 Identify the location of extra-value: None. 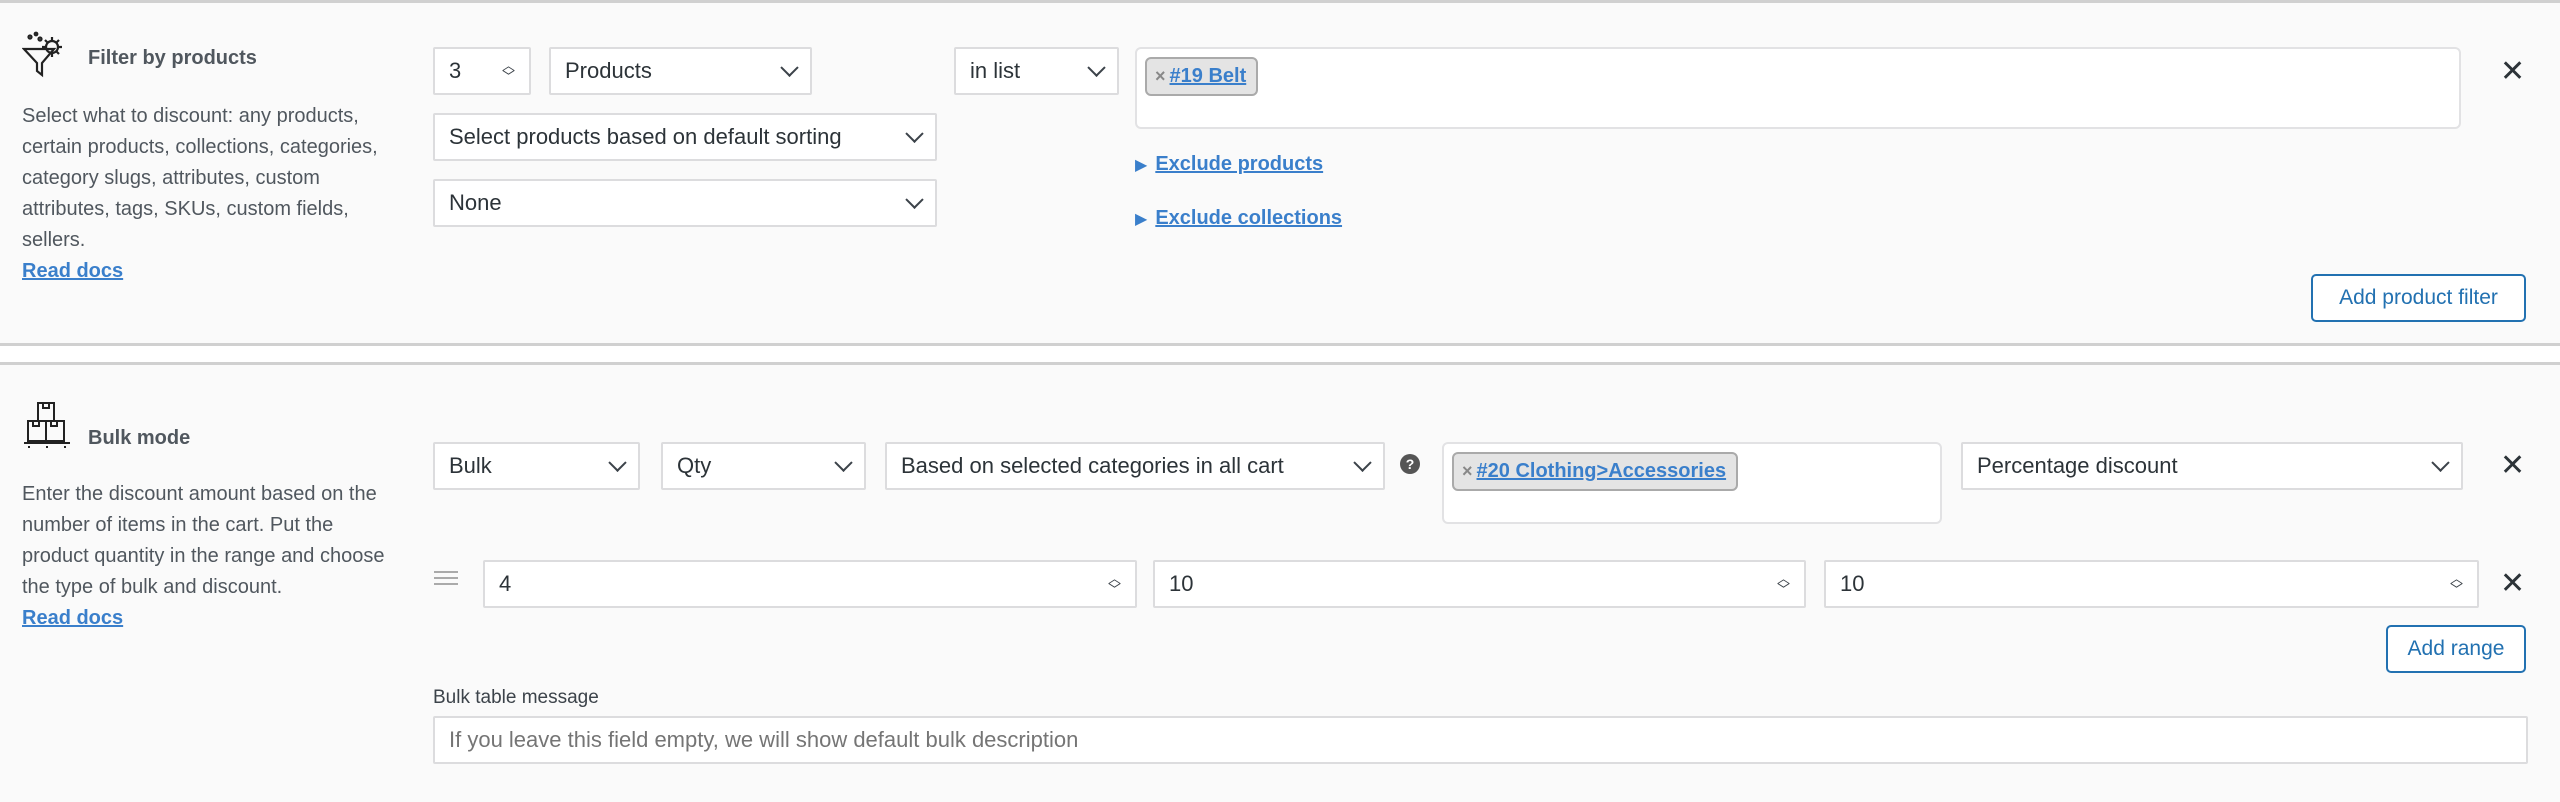
(475, 202).